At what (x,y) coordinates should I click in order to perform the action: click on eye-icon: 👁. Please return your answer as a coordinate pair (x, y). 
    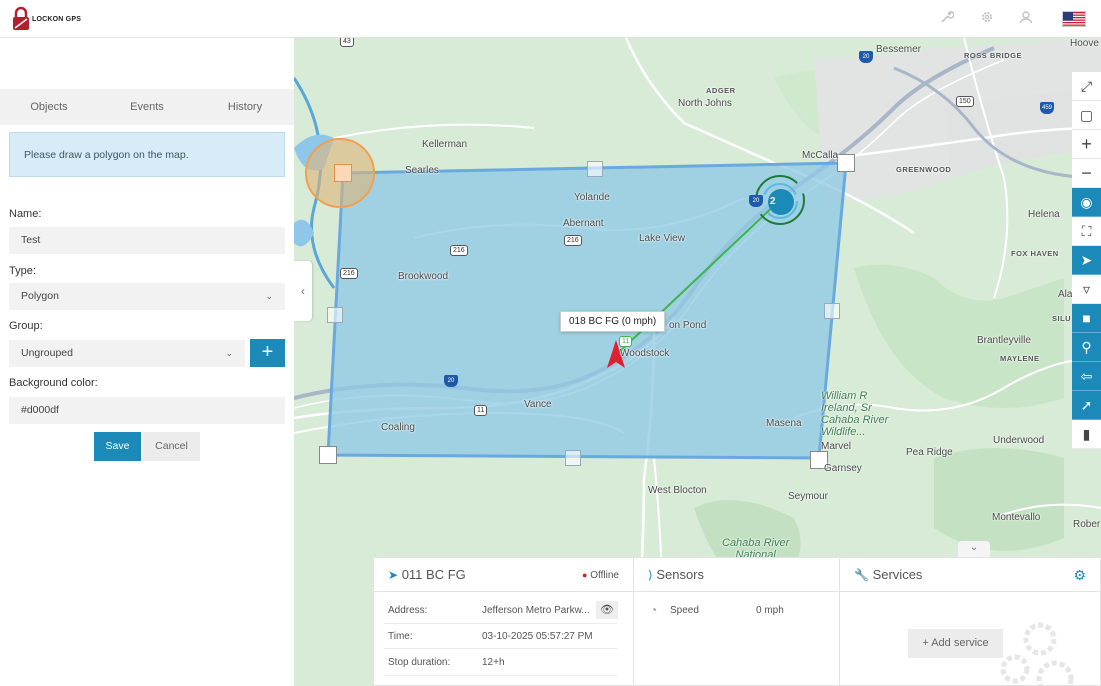
    Looking at the image, I should click on (607, 610).